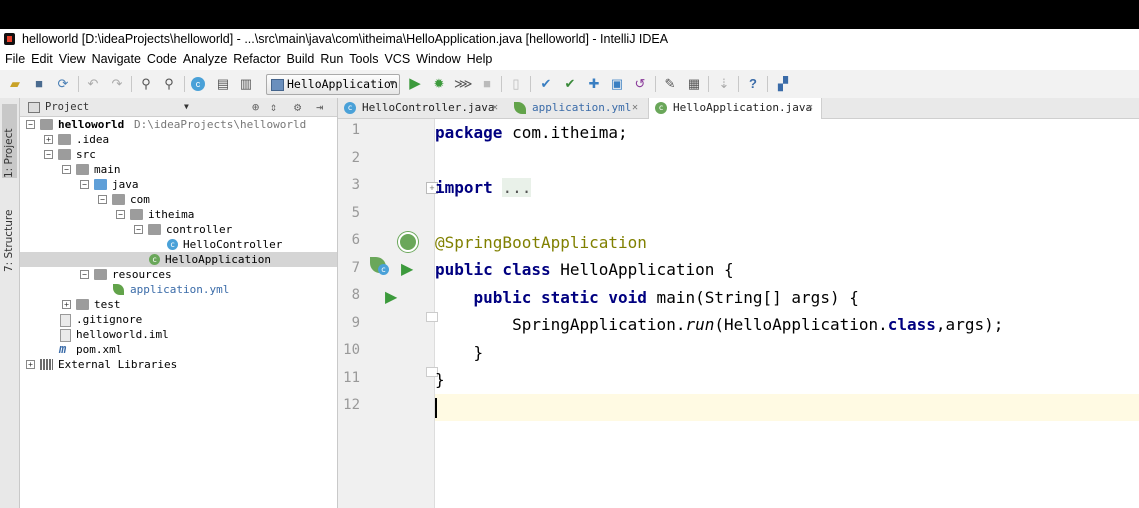 The height and width of the screenshot is (508, 1139). I want to click on copy-icon: ▤, so click(223, 84).